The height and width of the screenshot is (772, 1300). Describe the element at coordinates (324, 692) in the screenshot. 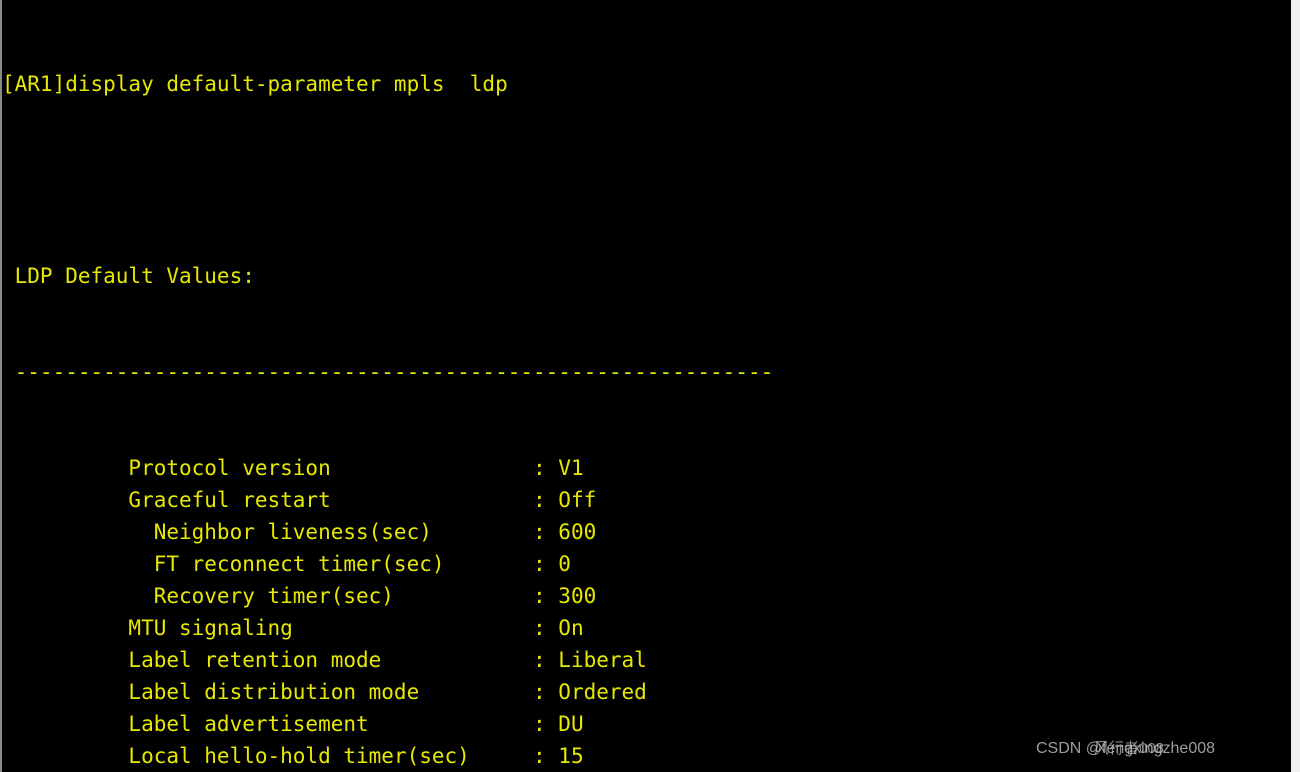

I see `parameter-row: Label distribution mode : Ordered` at that location.